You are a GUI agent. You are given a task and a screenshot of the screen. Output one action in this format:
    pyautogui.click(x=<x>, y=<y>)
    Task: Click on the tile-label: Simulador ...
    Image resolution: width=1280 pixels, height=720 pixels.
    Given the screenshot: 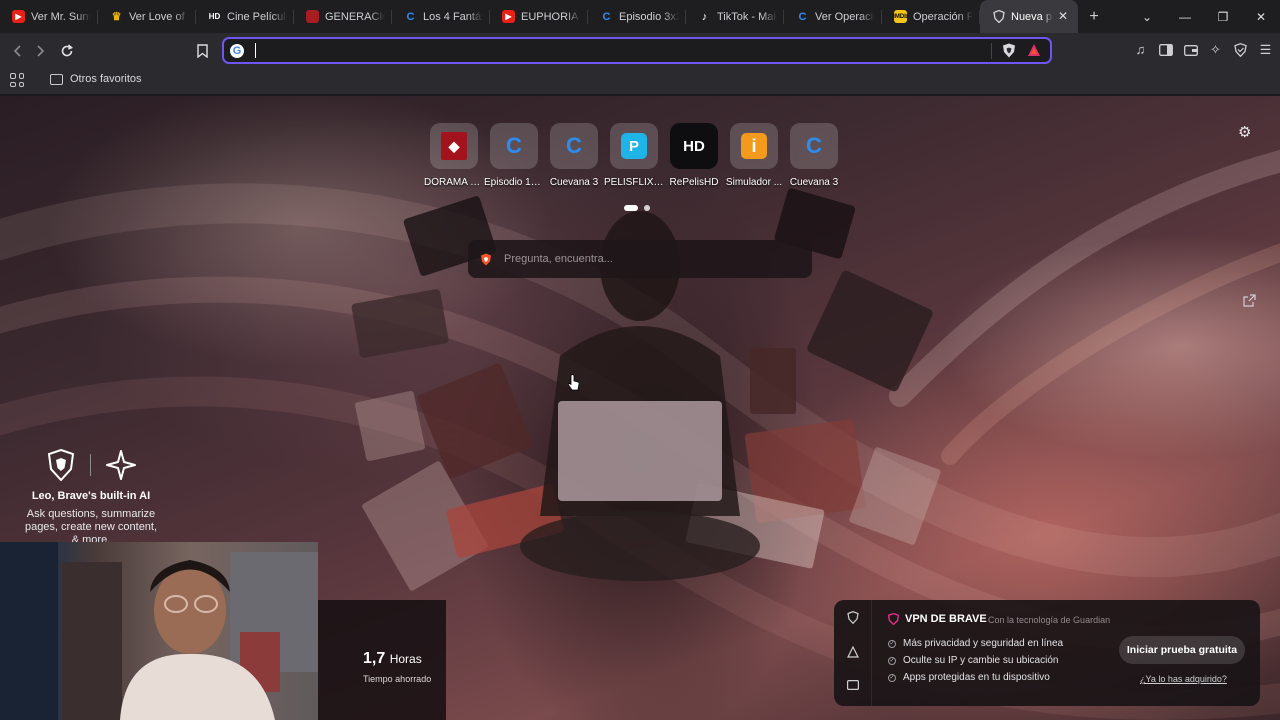 What is the action you would take?
    pyautogui.click(x=754, y=182)
    